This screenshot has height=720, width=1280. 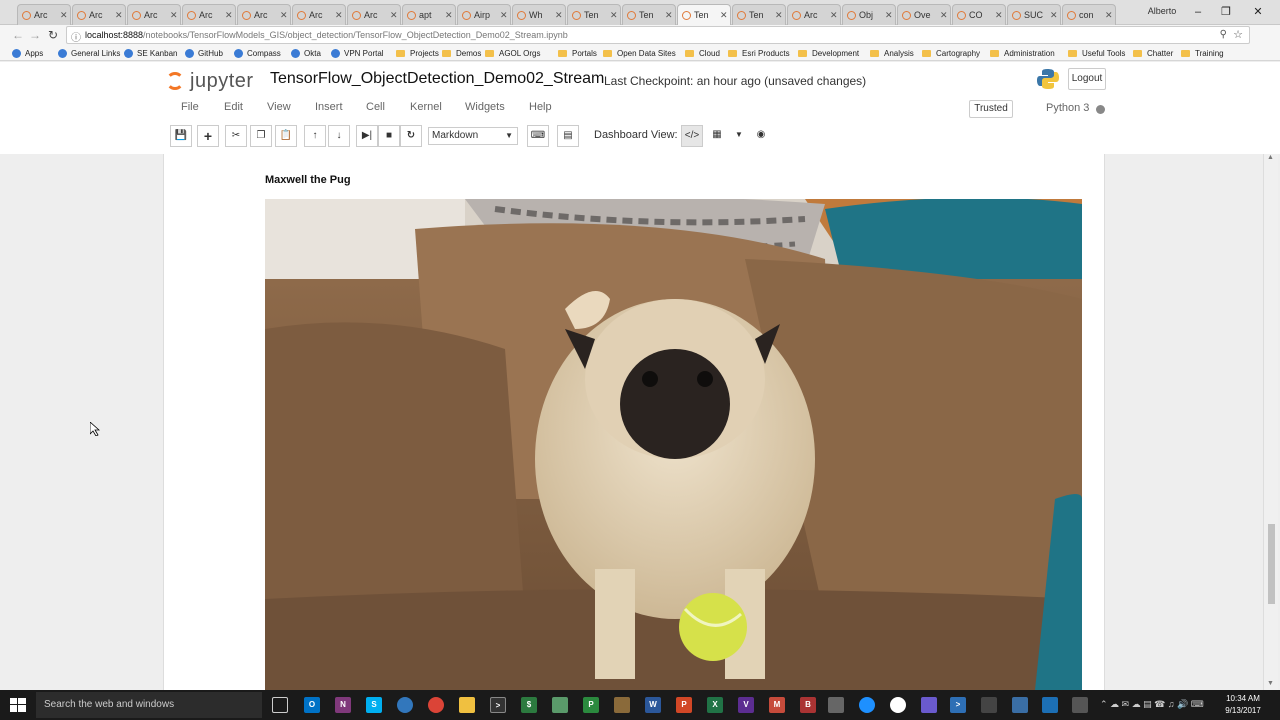 What do you see at coordinates (18, 705) in the screenshot?
I see `windows-start-icon` at bounding box center [18, 705].